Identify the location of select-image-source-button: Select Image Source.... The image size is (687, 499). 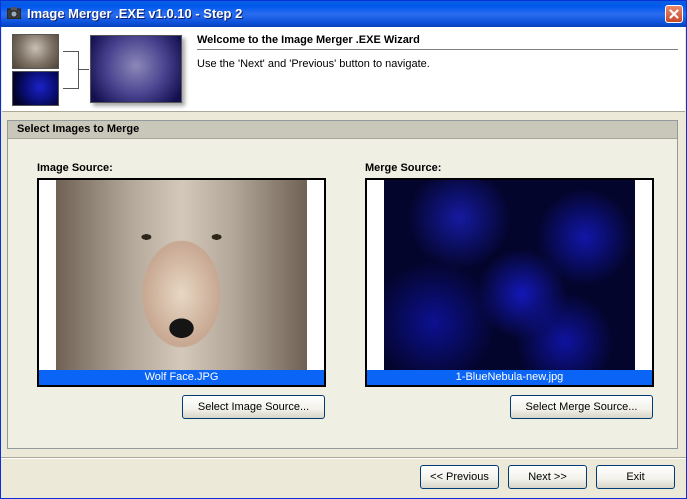
(253, 407).